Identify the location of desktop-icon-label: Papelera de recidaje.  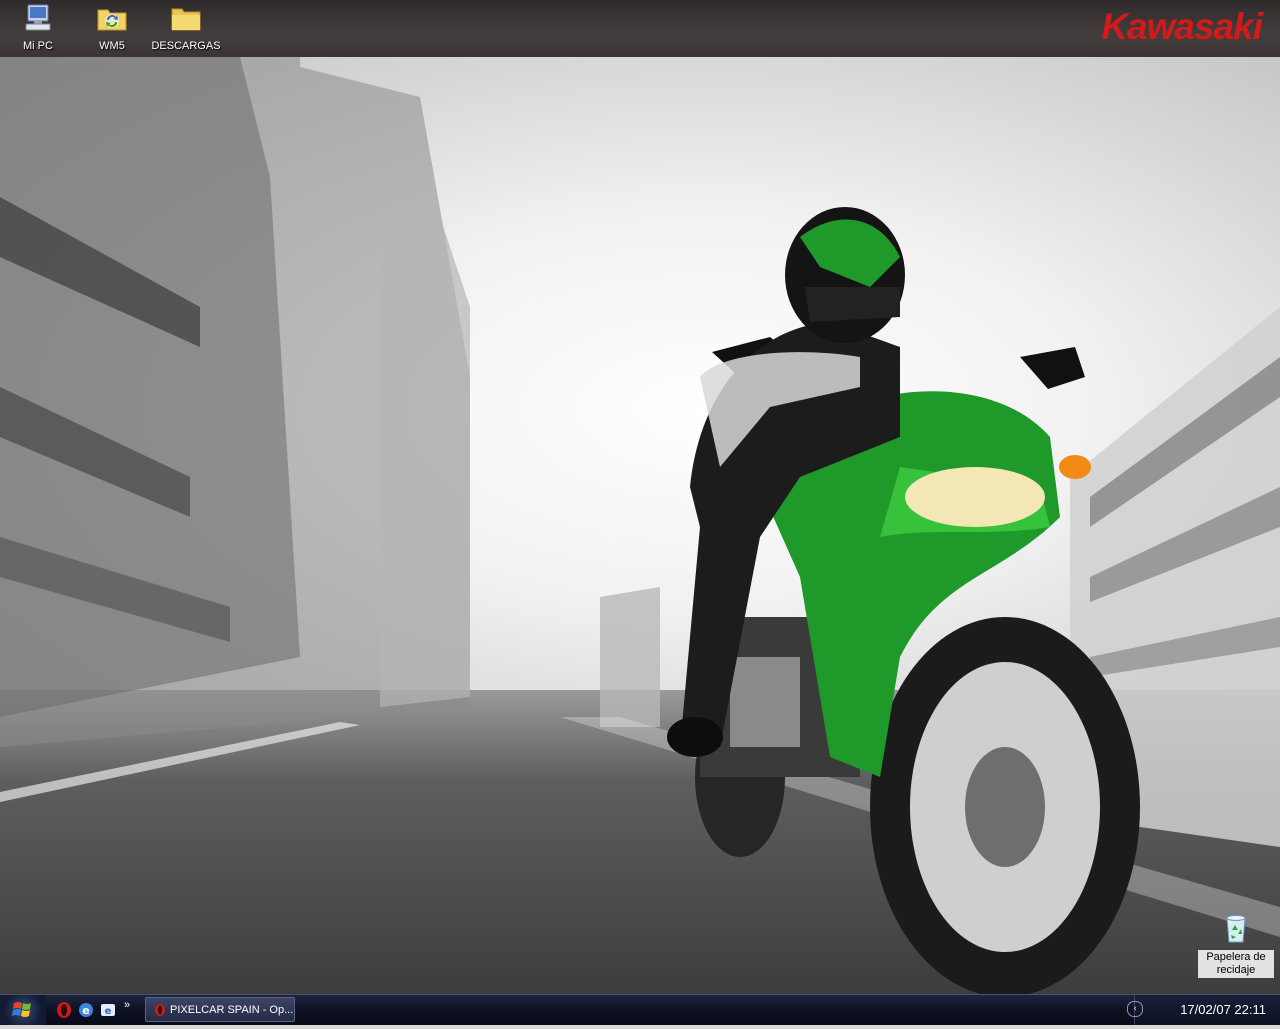
(1236, 964).